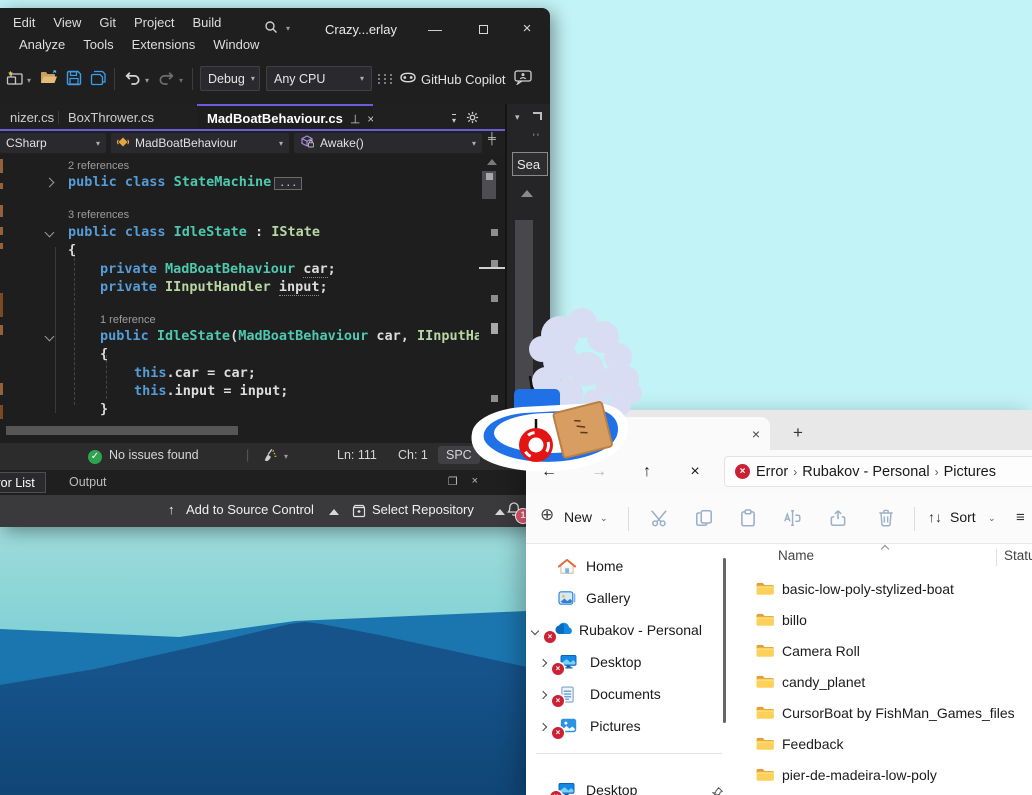 The image size is (1032, 795). I want to click on column-separator, so click(996, 557).